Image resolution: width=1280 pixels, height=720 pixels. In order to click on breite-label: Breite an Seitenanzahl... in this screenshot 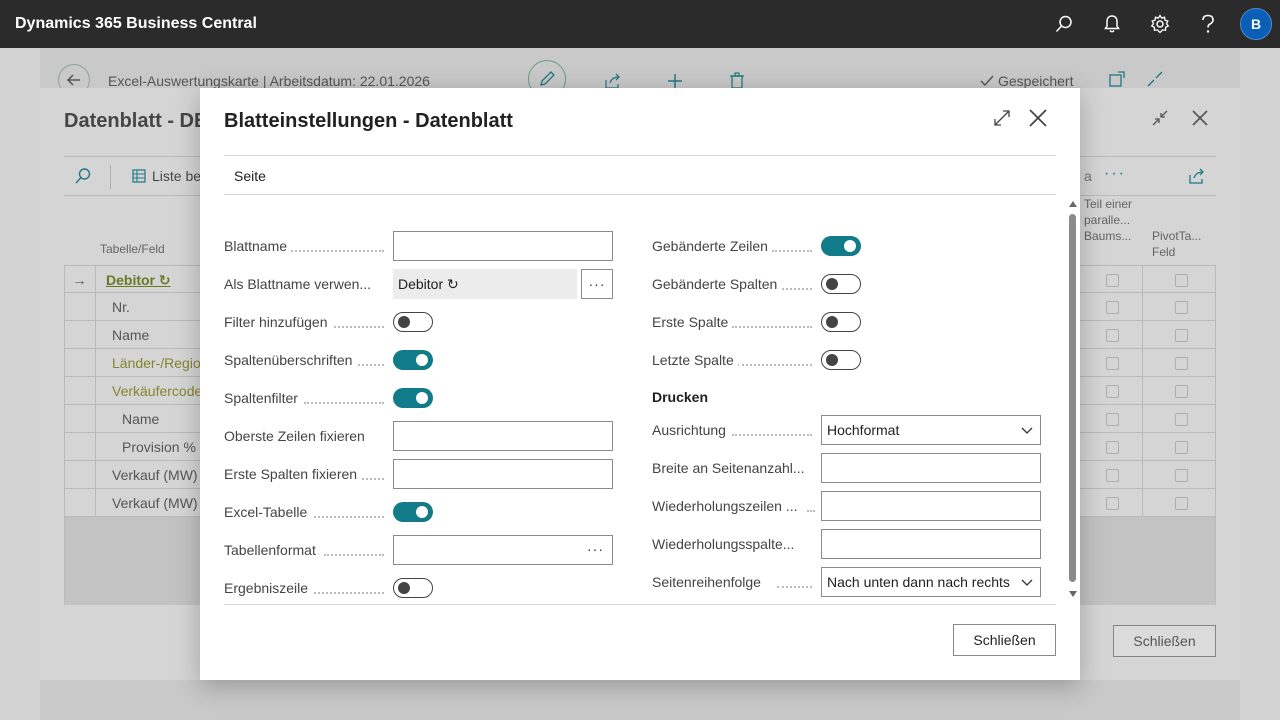, I will do `click(730, 468)`.